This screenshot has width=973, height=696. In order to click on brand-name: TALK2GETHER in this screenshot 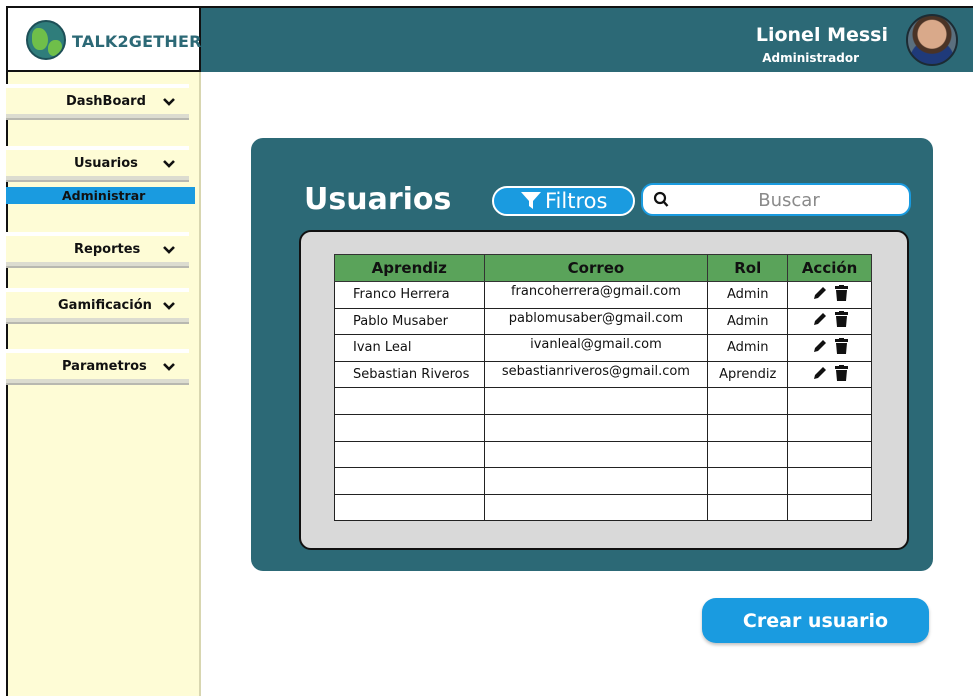, I will do `click(137, 41)`.